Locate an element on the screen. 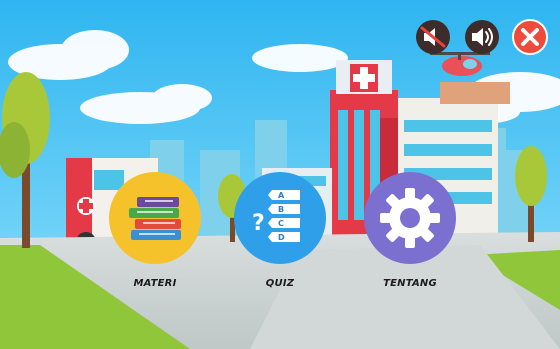 The width and height of the screenshot is (560, 349). materi-circle is located at coordinates (155, 218).